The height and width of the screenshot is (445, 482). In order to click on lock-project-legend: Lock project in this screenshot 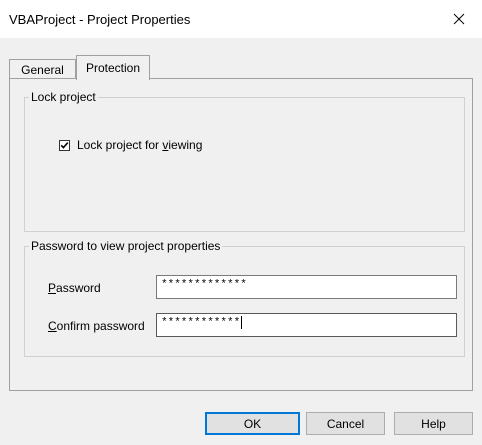, I will do `click(63, 97)`.